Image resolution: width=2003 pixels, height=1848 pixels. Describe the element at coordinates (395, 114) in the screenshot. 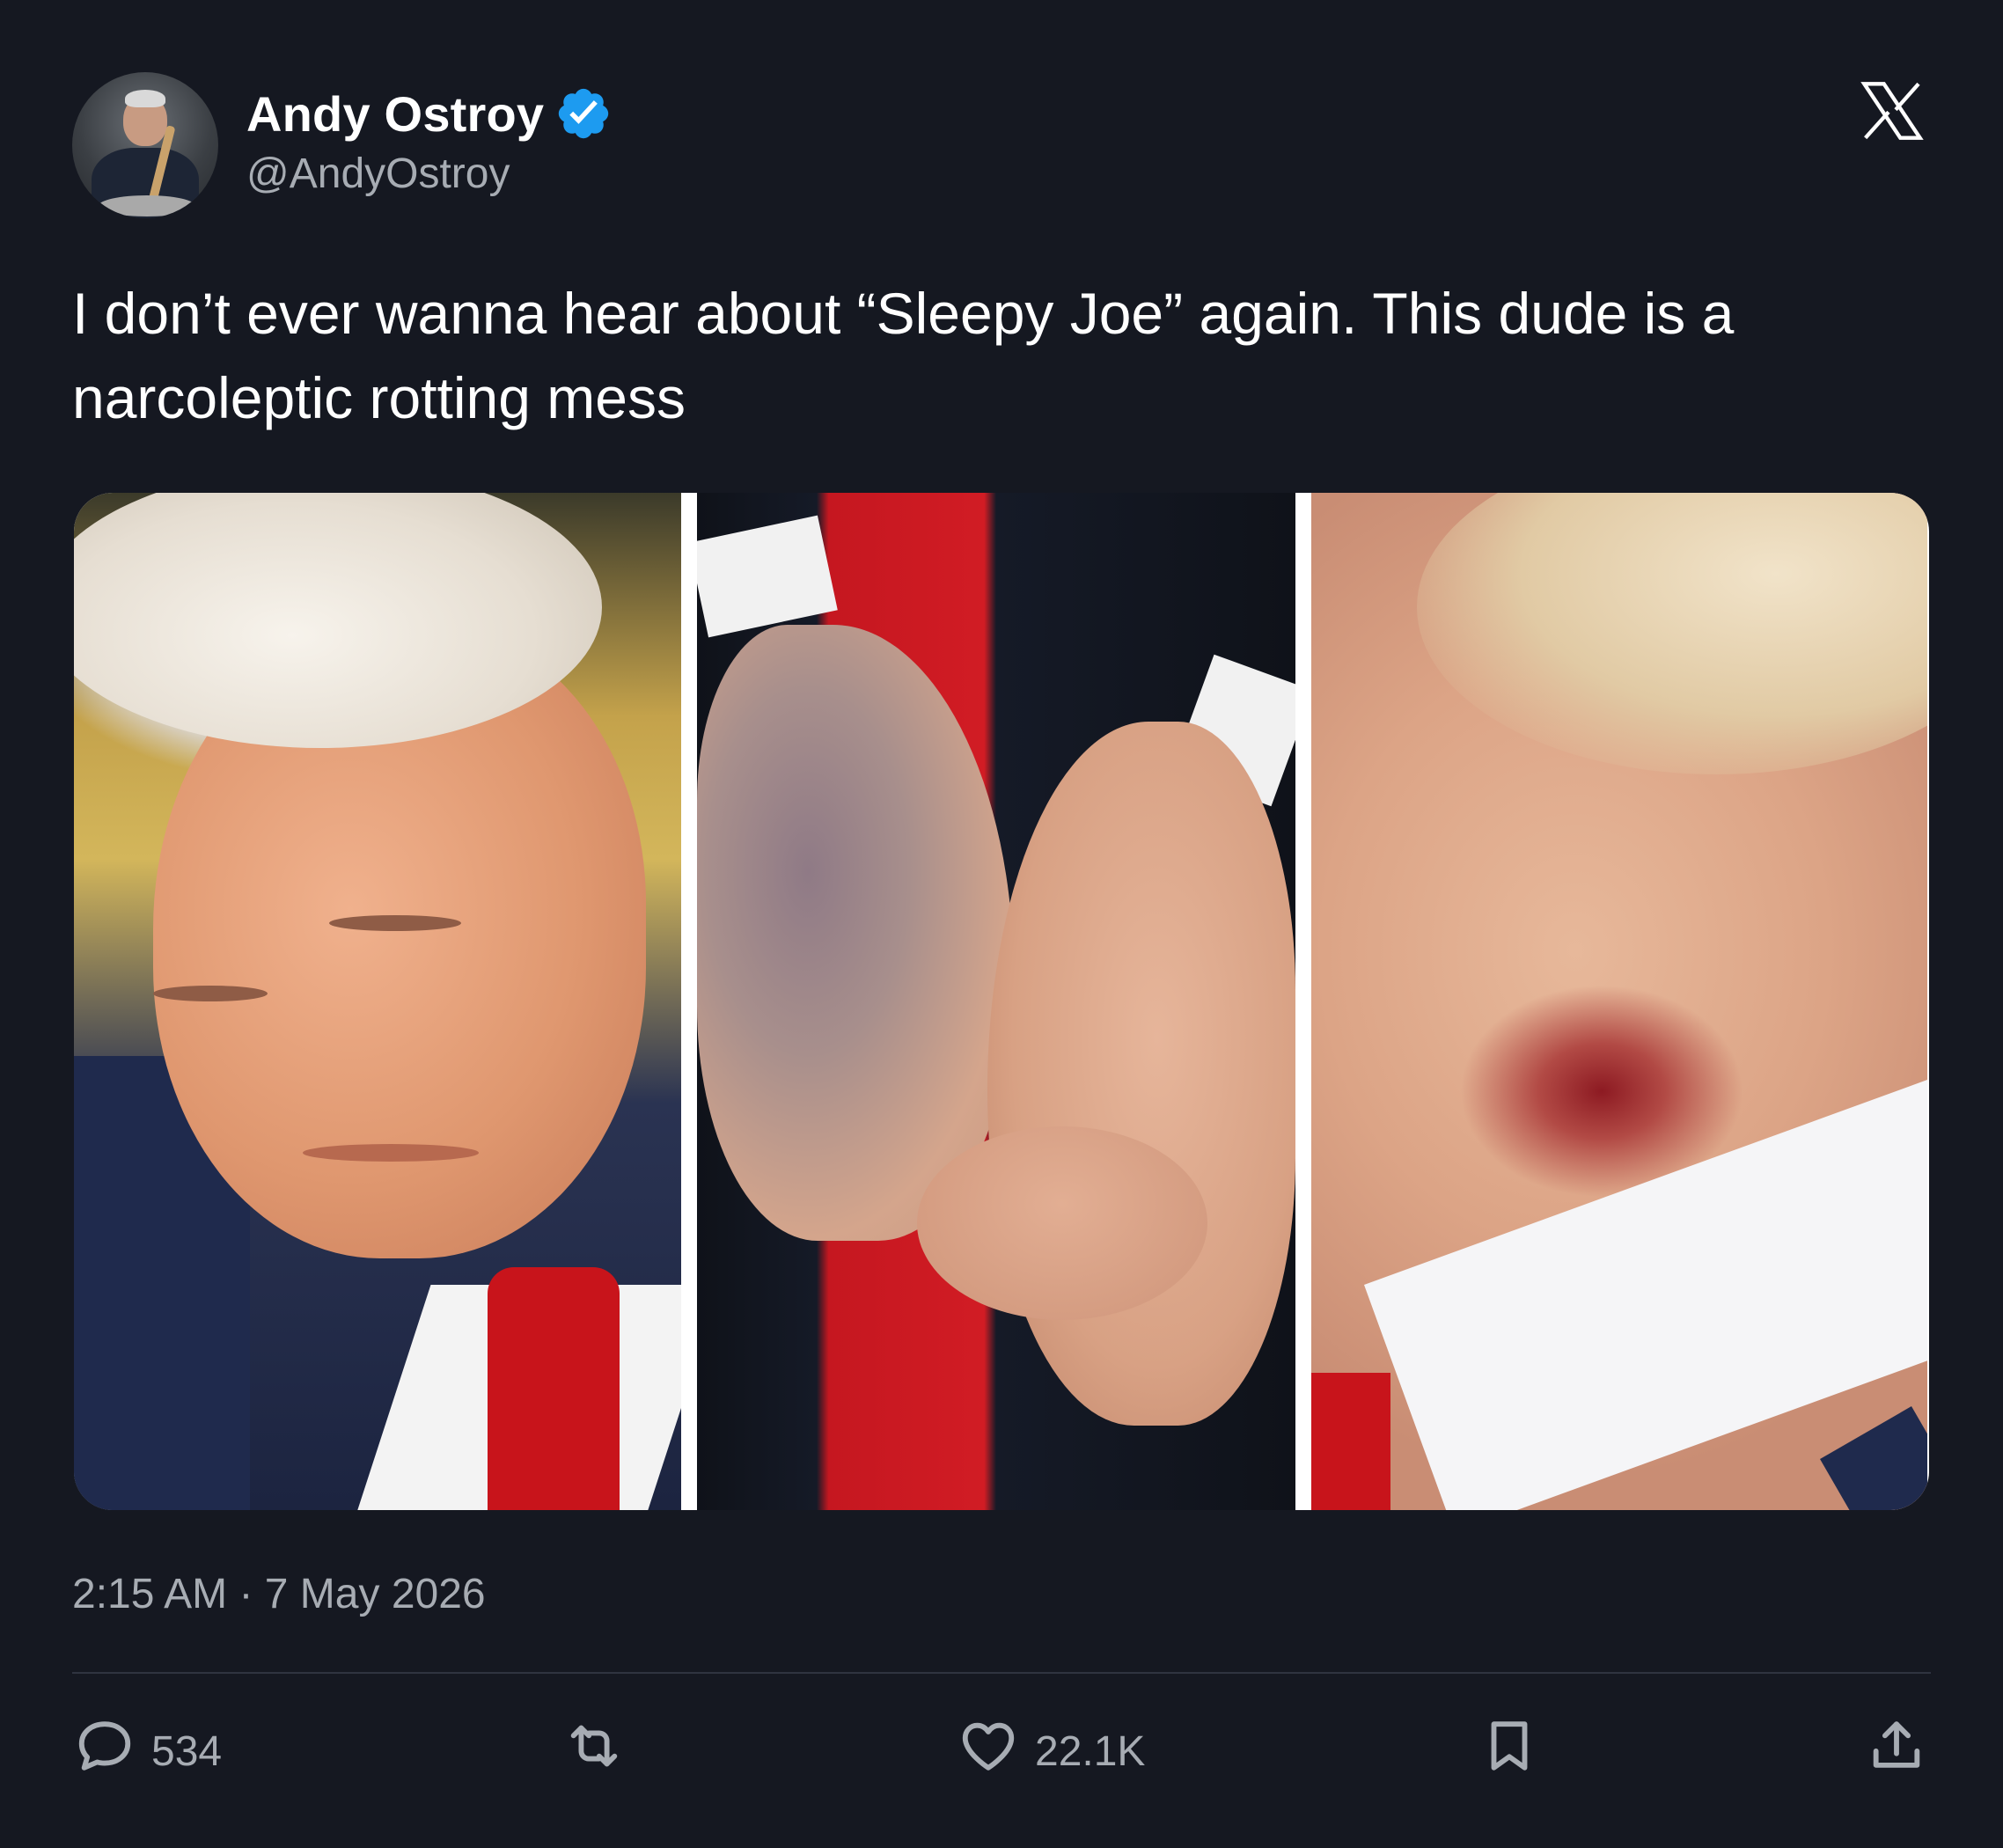

I see `author-name: Andy Ostroy` at that location.